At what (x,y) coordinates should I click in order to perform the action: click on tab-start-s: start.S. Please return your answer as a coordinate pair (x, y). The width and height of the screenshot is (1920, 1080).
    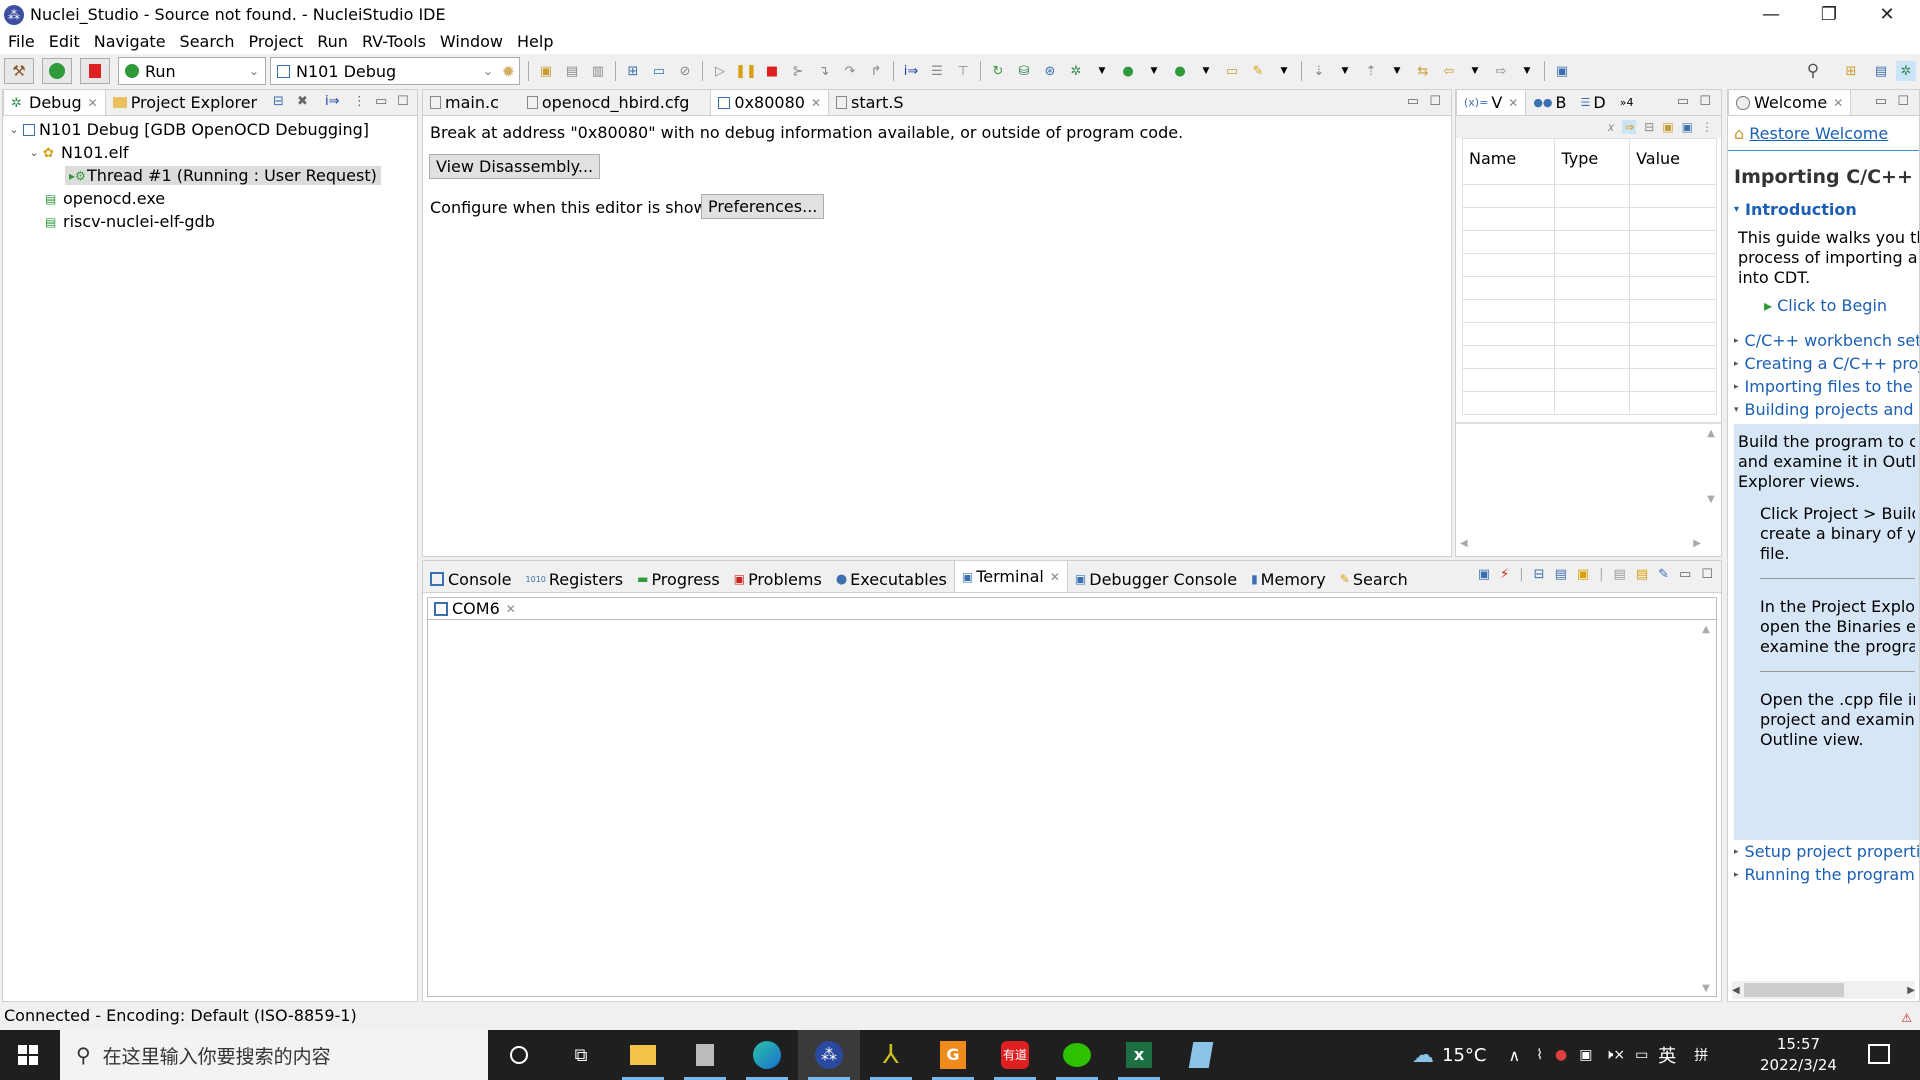
    Looking at the image, I should click on (870, 102).